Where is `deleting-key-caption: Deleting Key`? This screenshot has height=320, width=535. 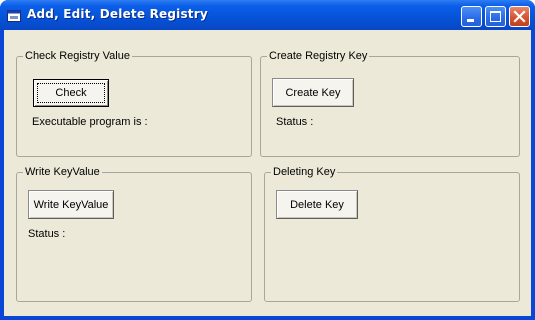 deleting-key-caption: Deleting Key is located at coordinates (304, 172).